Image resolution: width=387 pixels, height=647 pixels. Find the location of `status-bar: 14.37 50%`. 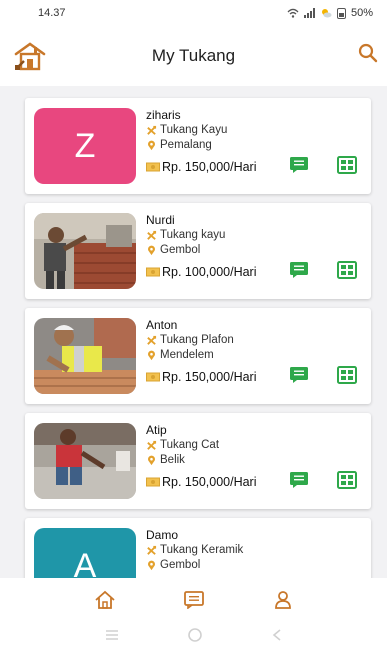

status-bar: 14.37 50% is located at coordinates (193, 13).